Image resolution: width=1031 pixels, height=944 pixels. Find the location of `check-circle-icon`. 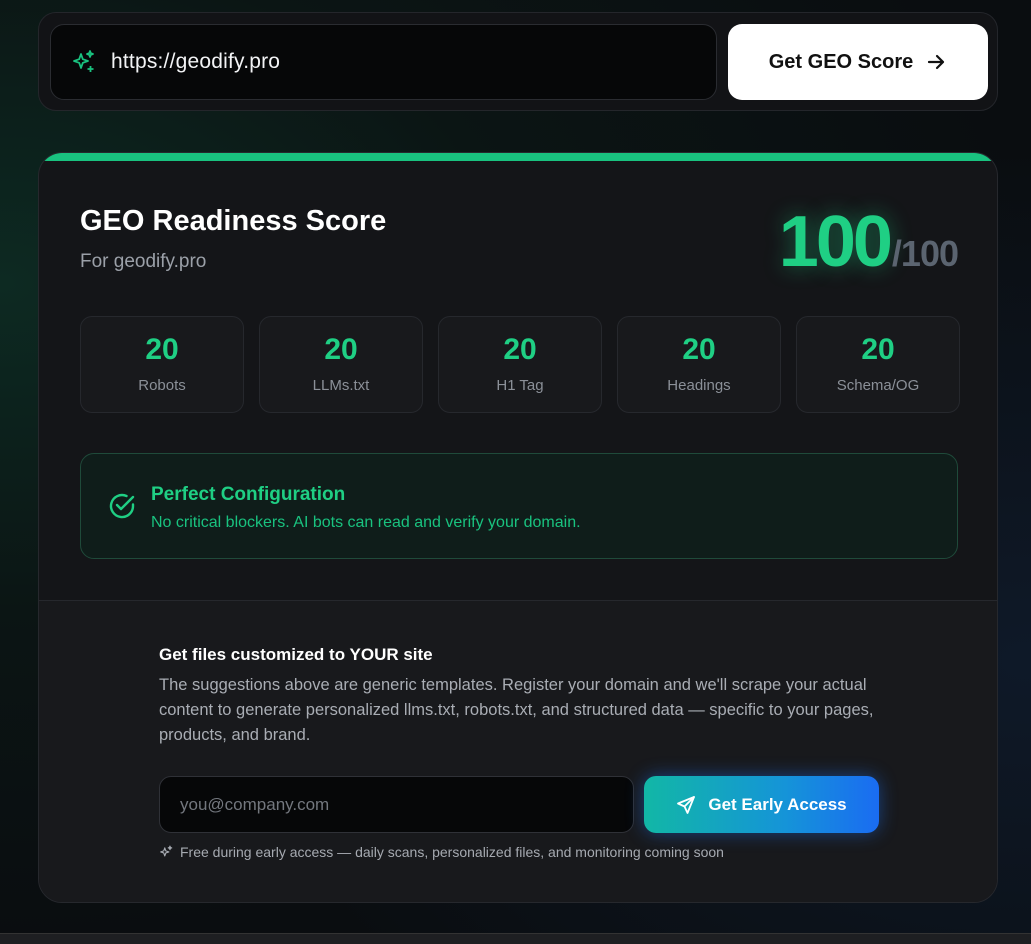

check-circle-icon is located at coordinates (122, 506).